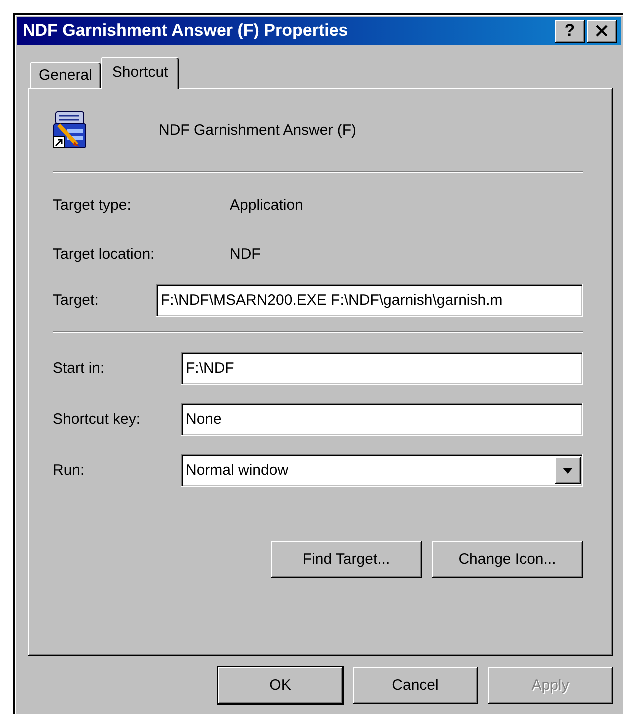 The width and height of the screenshot is (623, 714). Describe the element at coordinates (66, 75) in the screenshot. I see `tab: General` at that location.